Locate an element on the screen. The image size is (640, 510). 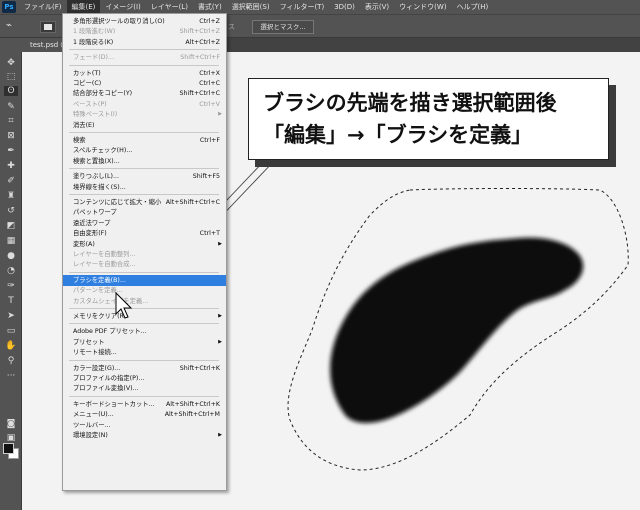
menu-item-label: 結合部分をコピー(Y) is located at coordinates (103, 94).